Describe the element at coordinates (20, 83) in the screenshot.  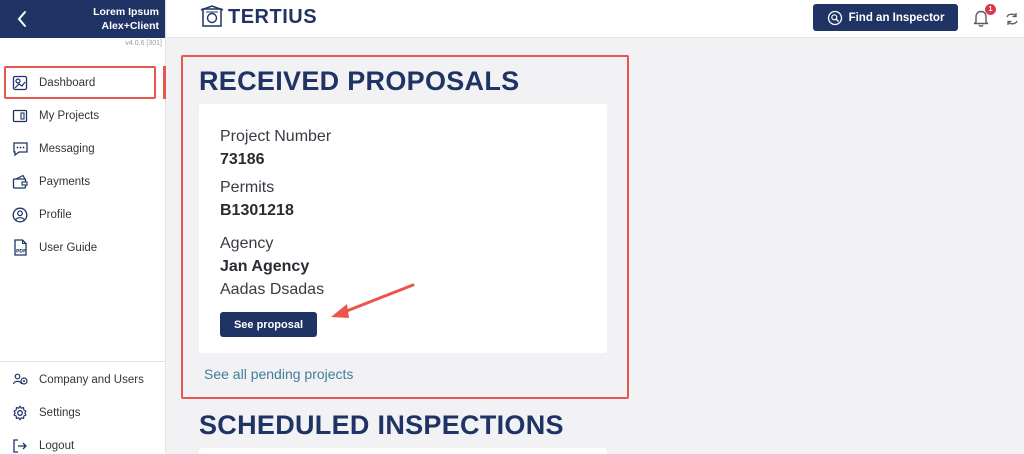
I see `dashboard-icon` at that location.